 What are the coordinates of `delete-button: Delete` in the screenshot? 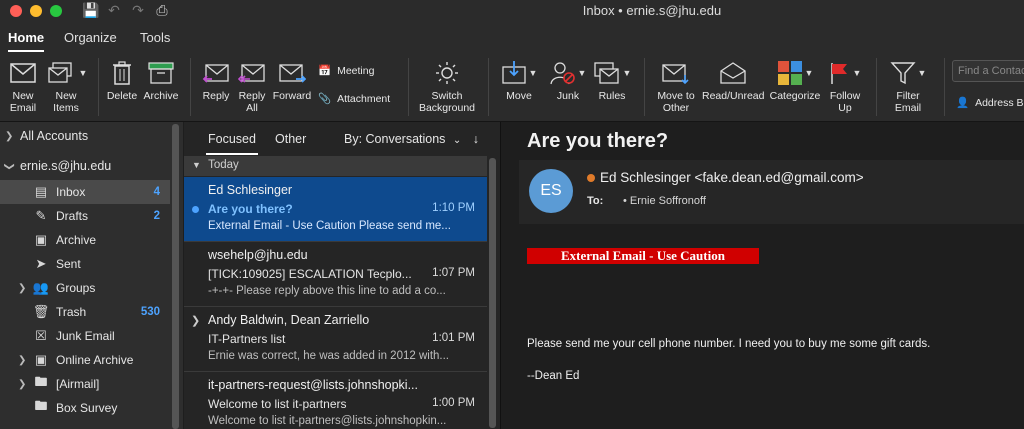 It's located at (122, 79).